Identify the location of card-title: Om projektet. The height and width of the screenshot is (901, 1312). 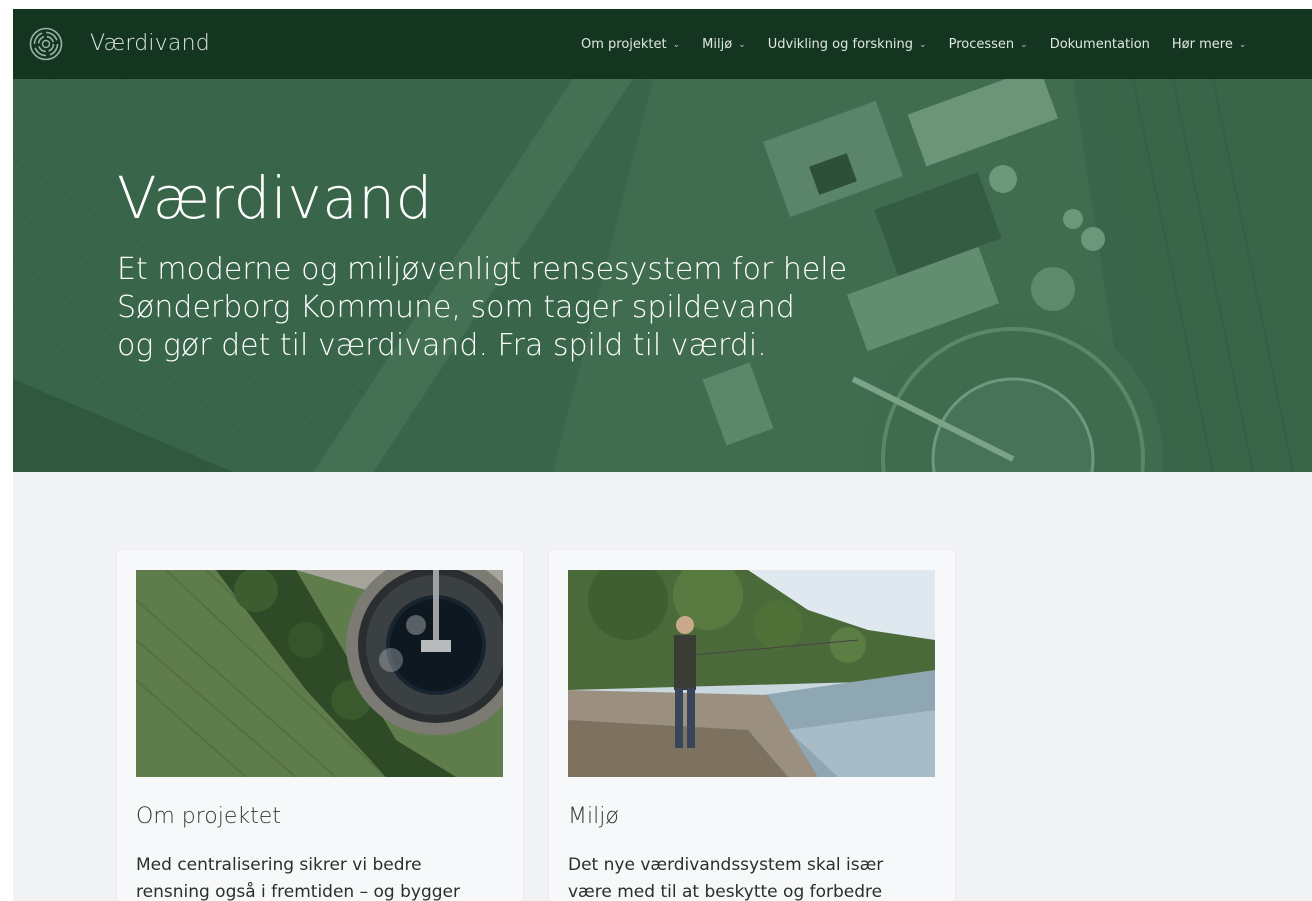
(208, 816).